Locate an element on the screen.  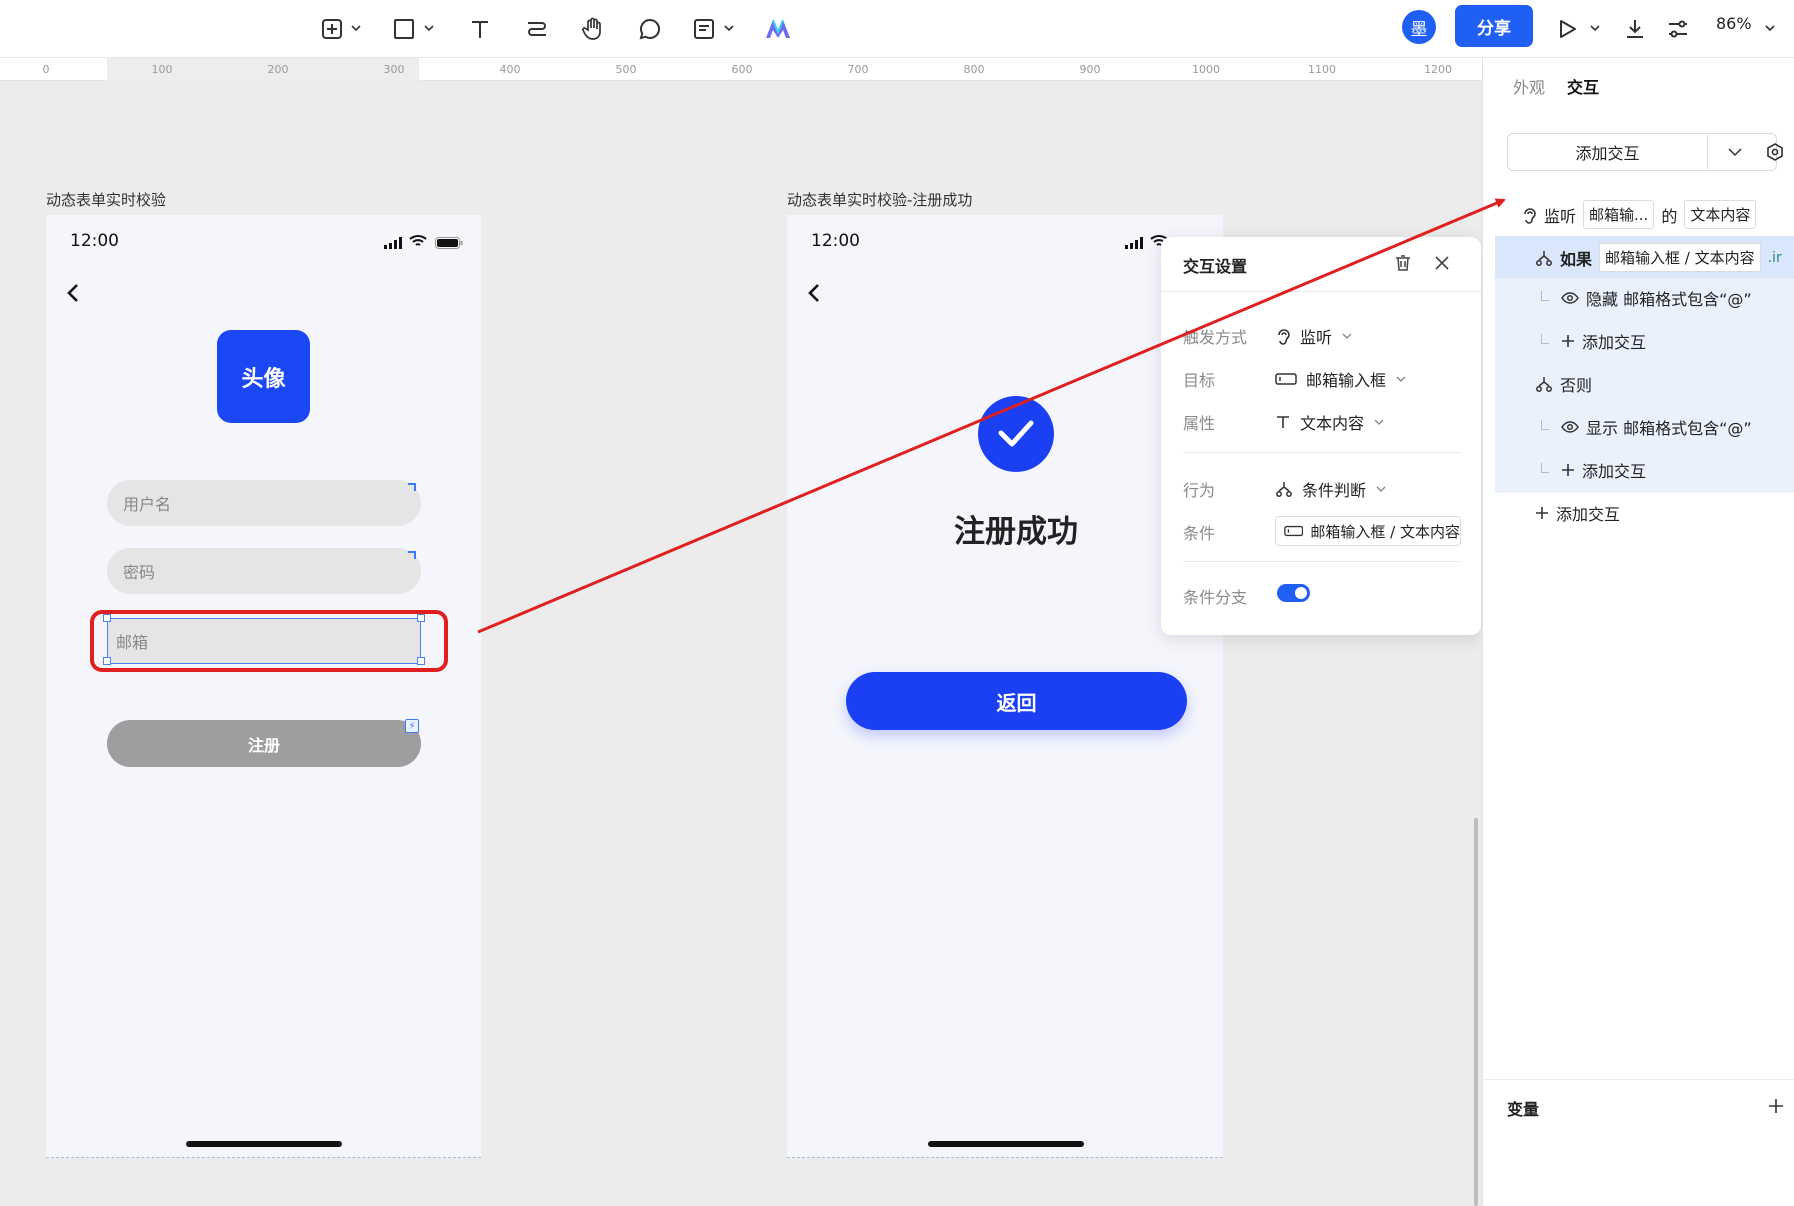
ruler-tick: 1200 is located at coordinates (1438, 69).